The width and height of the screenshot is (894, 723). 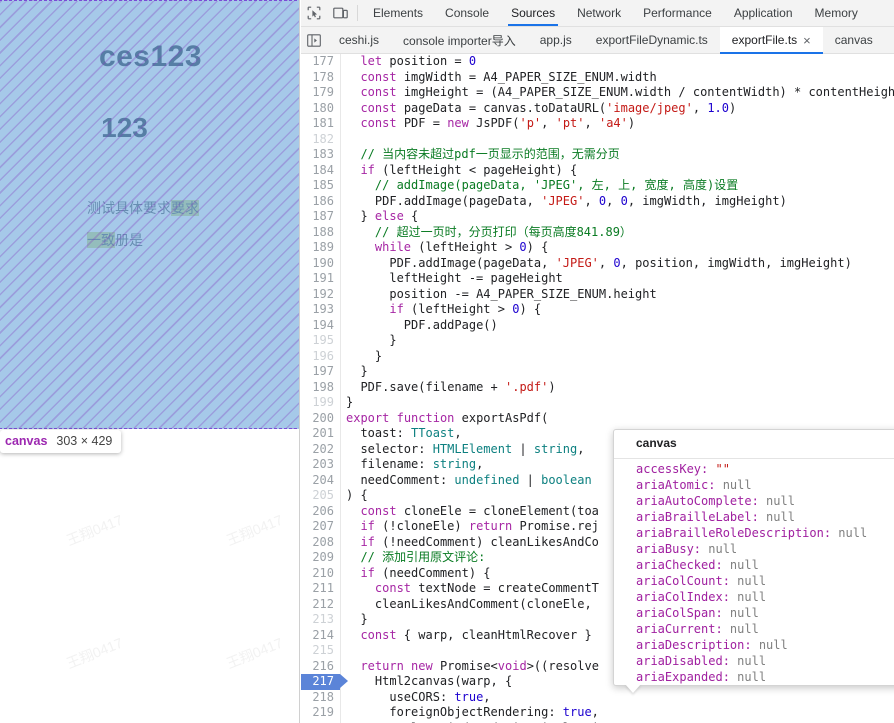 What do you see at coordinates (765, 469) in the screenshot?
I see `popover-property-row: accessKey: ""` at bounding box center [765, 469].